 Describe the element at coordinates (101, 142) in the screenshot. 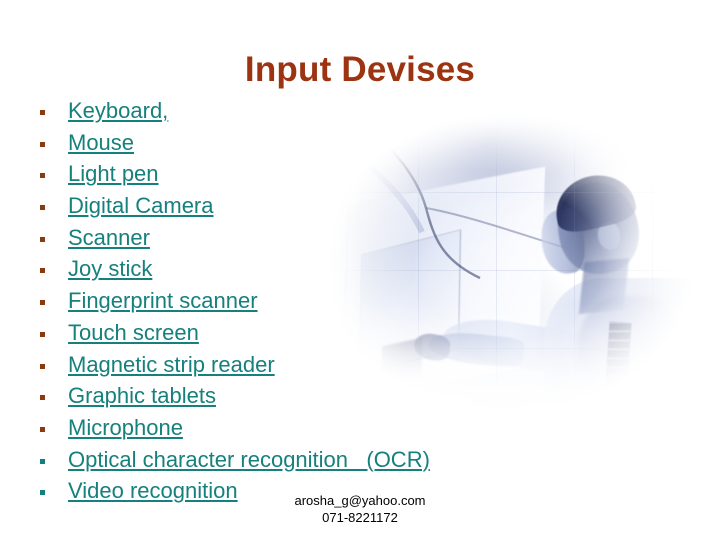

I see `list-item-label: Mouse` at that location.